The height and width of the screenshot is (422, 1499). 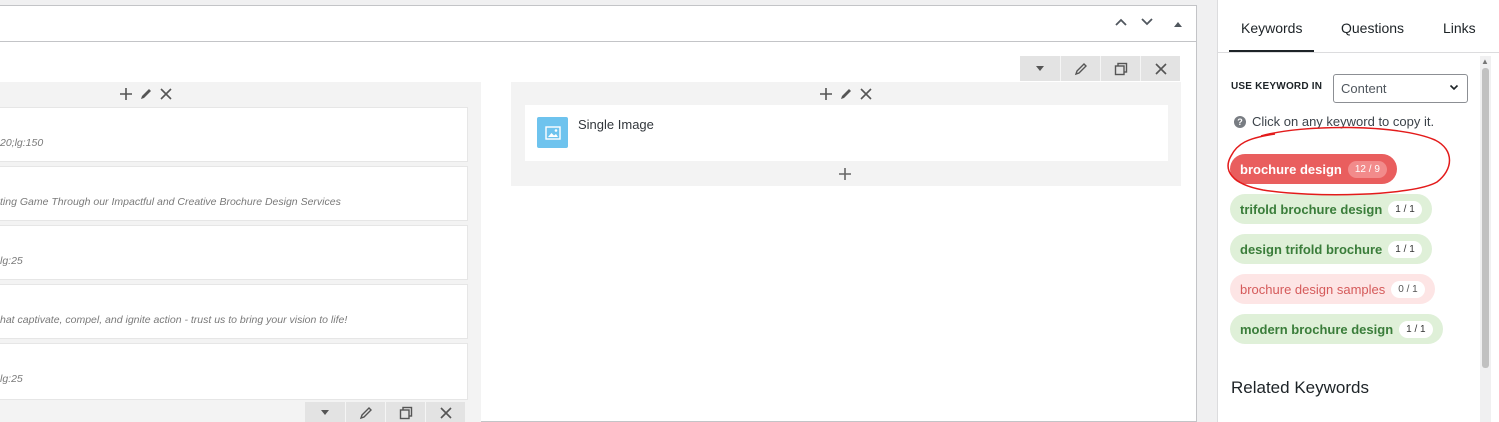 What do you see at coordinates (1485, 61) in the screenshot?
I see `scroll-up-icon: ▲` at bounding box center [1485, 61].